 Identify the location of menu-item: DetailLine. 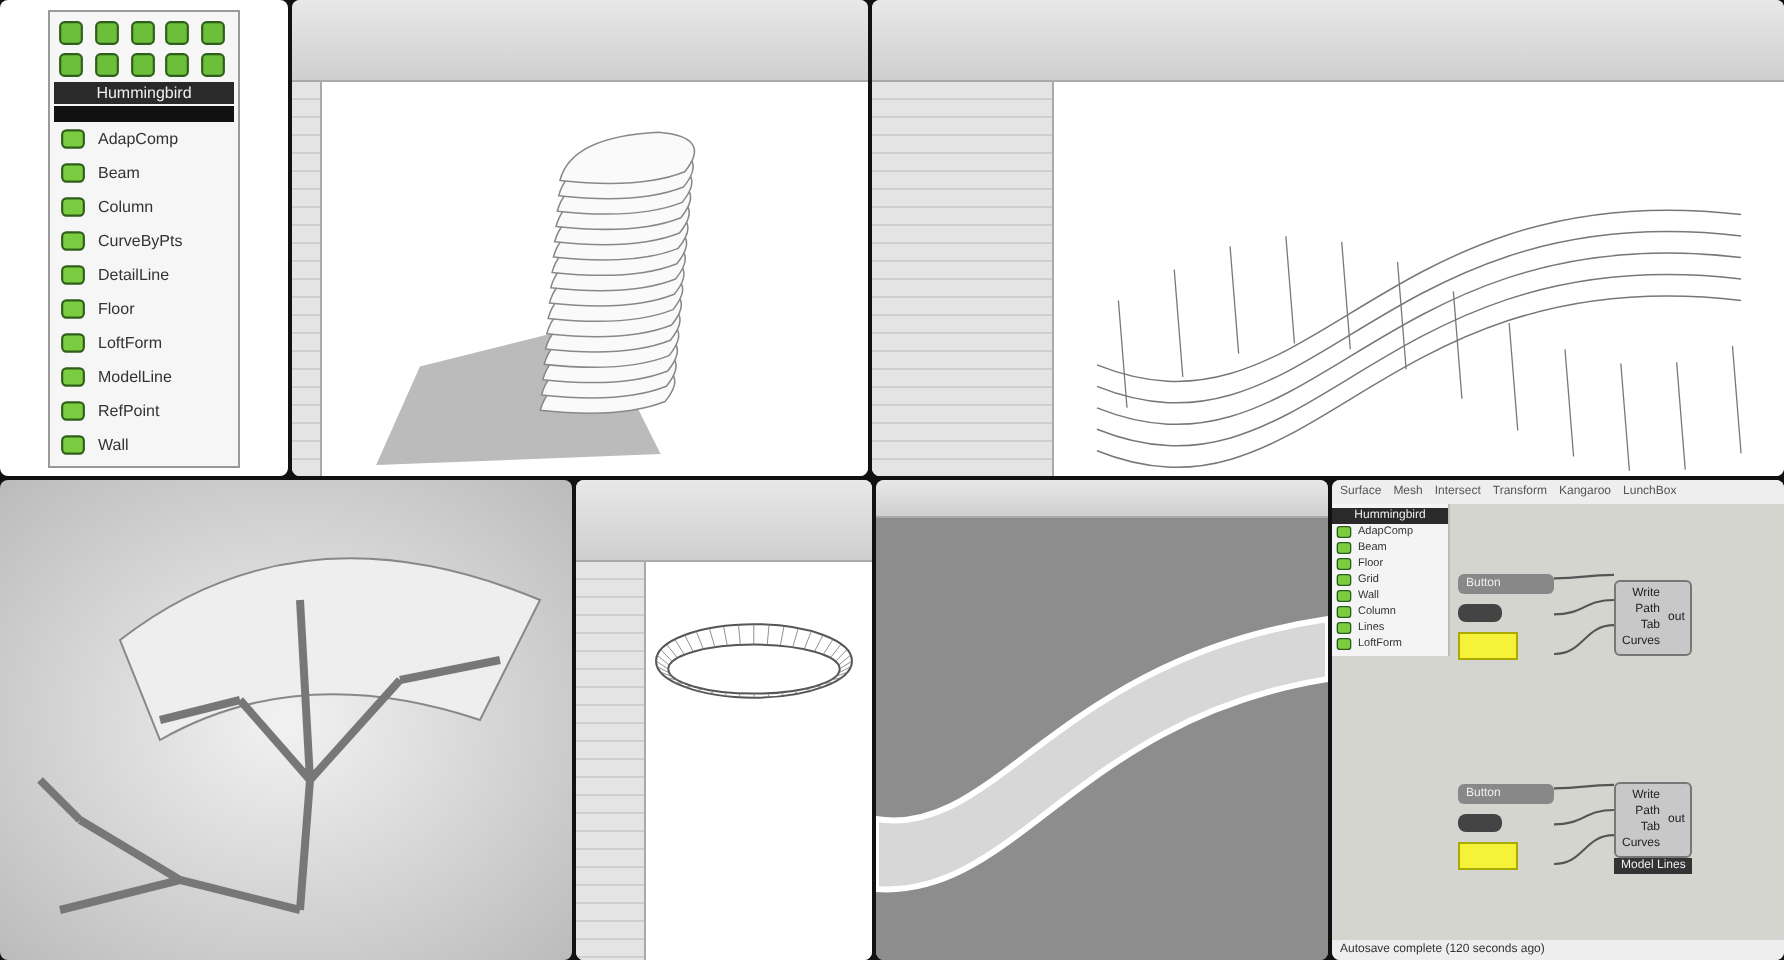
(134, 274).